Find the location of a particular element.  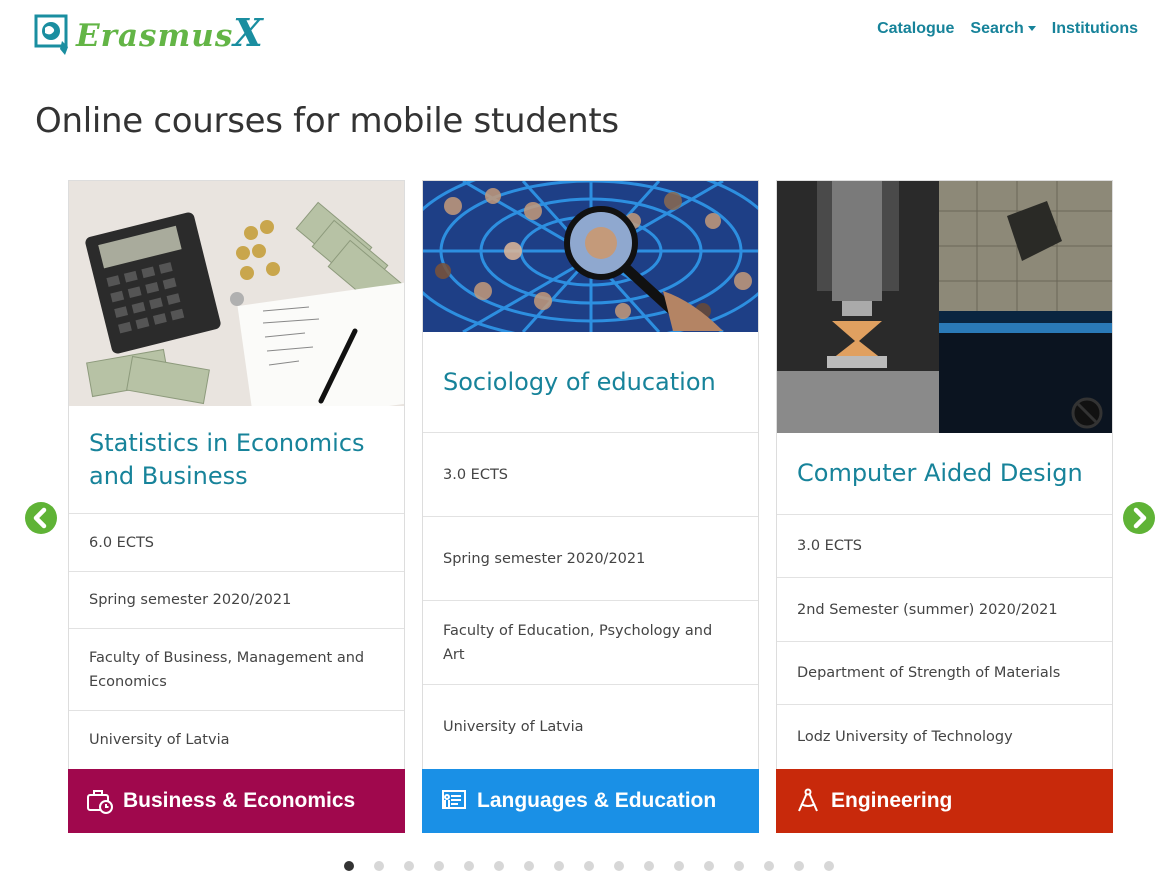

category-engineering: Engineering is located at coordinates (944, 801).